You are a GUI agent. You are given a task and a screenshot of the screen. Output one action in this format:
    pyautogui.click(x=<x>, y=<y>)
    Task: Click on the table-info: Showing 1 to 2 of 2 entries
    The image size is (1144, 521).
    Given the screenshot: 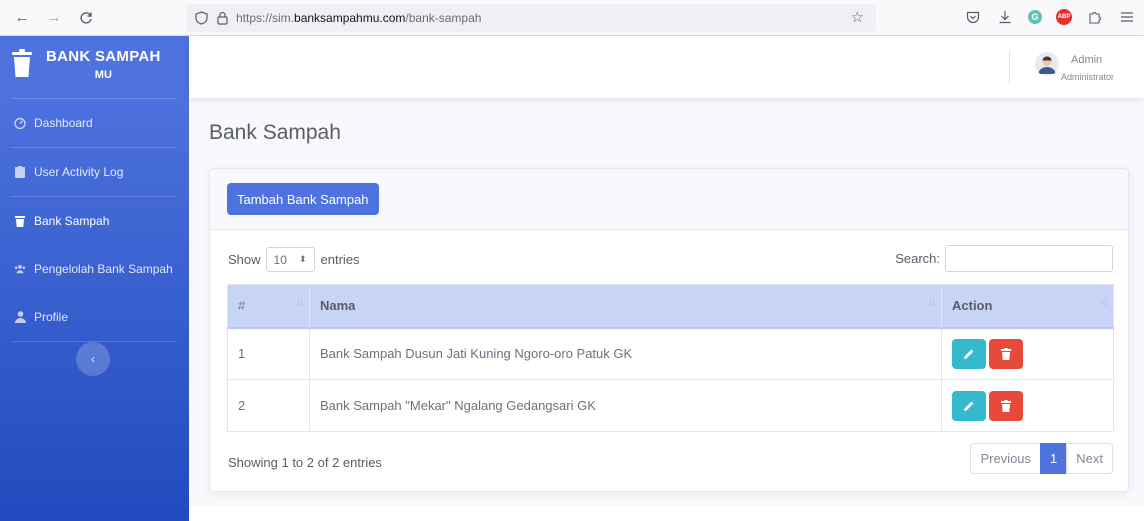 What is the action you would take?
    pyautogui.click(x=305, y=462)
    